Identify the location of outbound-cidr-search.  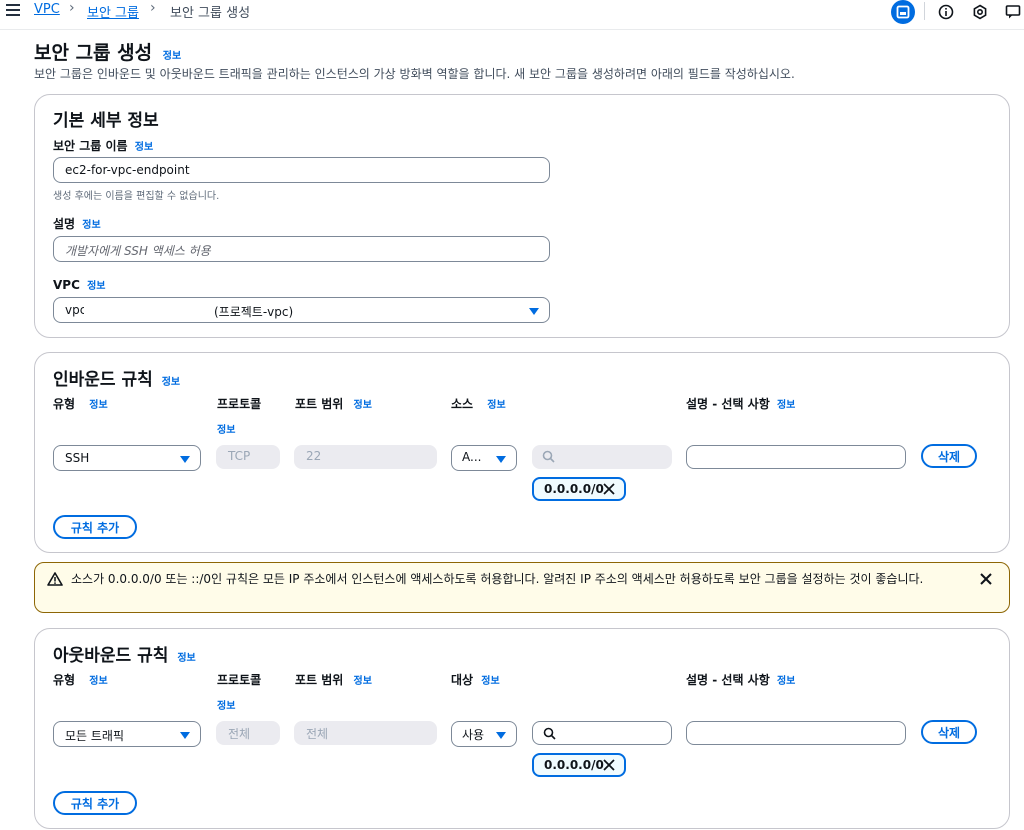
(602, 733).